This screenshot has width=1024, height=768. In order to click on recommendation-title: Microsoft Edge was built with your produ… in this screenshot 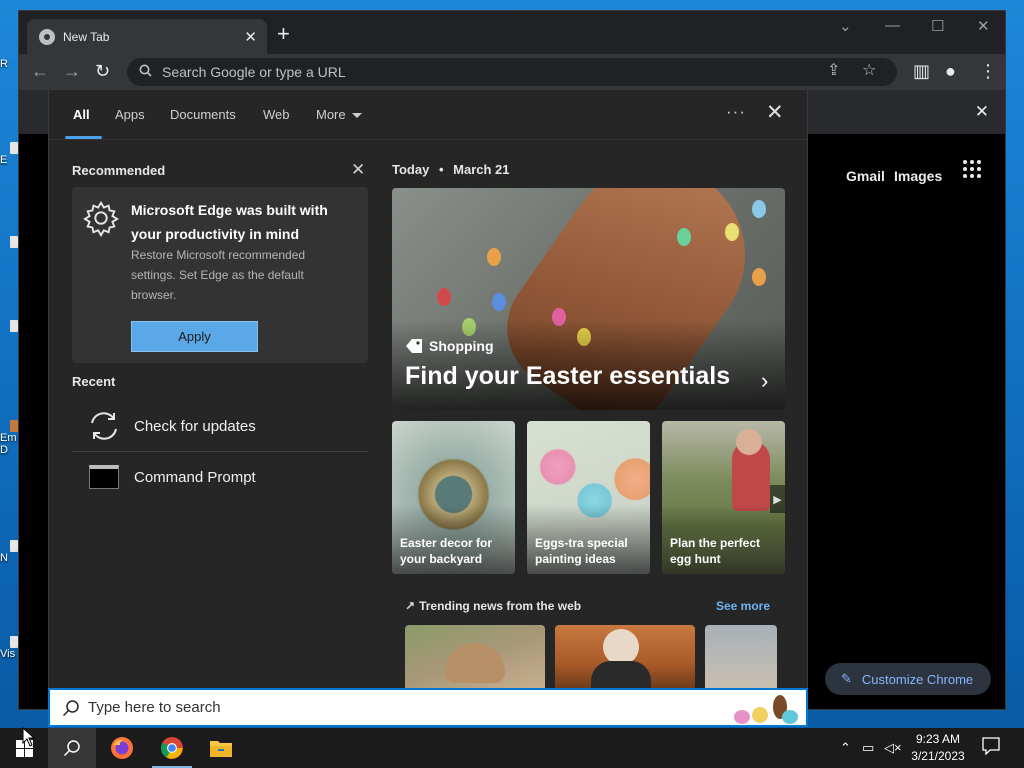, I will do `click(229, 222)`.